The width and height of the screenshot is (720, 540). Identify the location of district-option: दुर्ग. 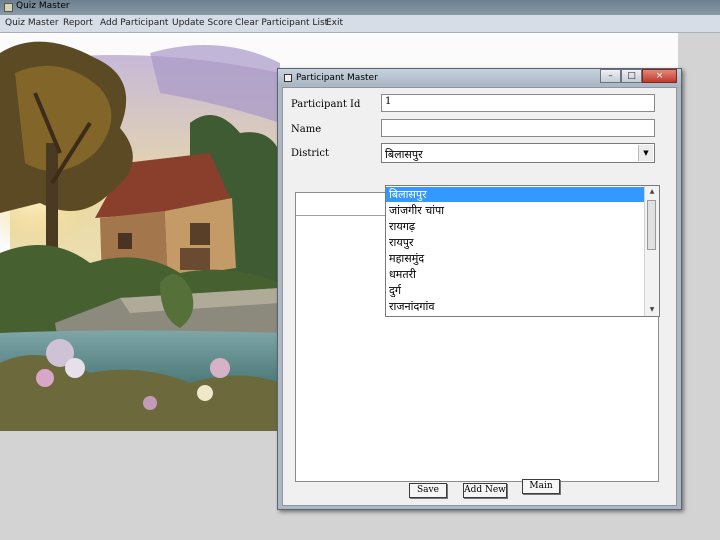
(515, 290).